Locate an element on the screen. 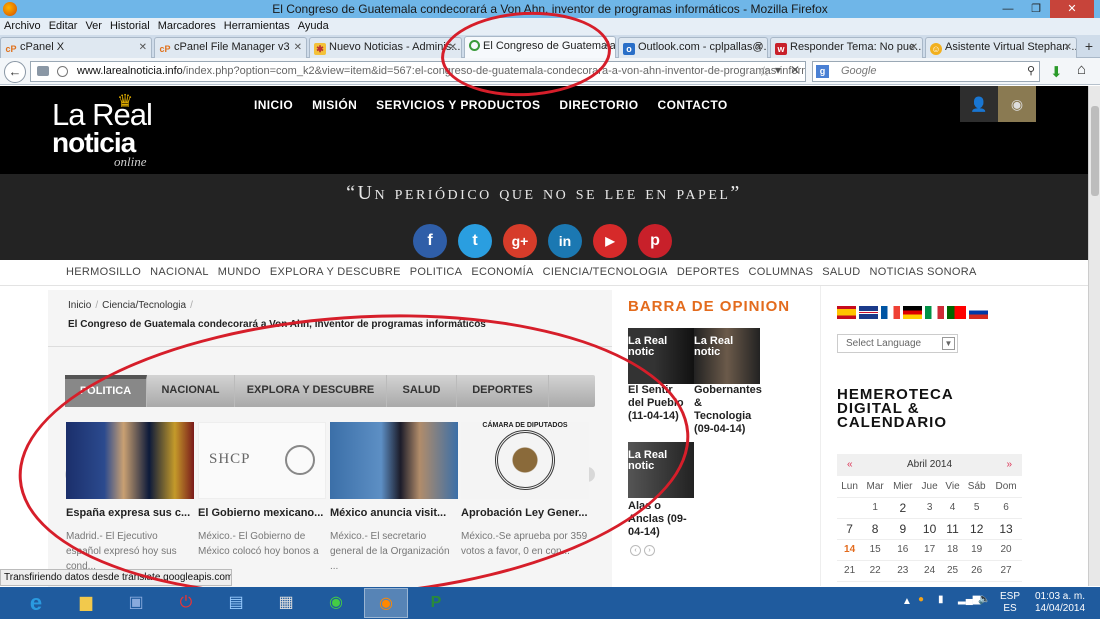 Image resolution: width=1100 pixels, height=619 pixels. tab-deportes: DEPORTES is located at coordinates (503, 391).